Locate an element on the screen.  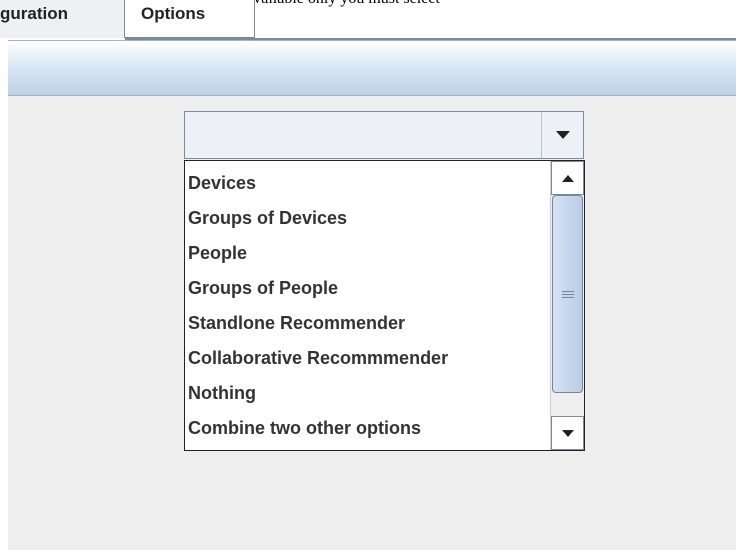
chevron-down-icon is located at coordinates (562, 135).